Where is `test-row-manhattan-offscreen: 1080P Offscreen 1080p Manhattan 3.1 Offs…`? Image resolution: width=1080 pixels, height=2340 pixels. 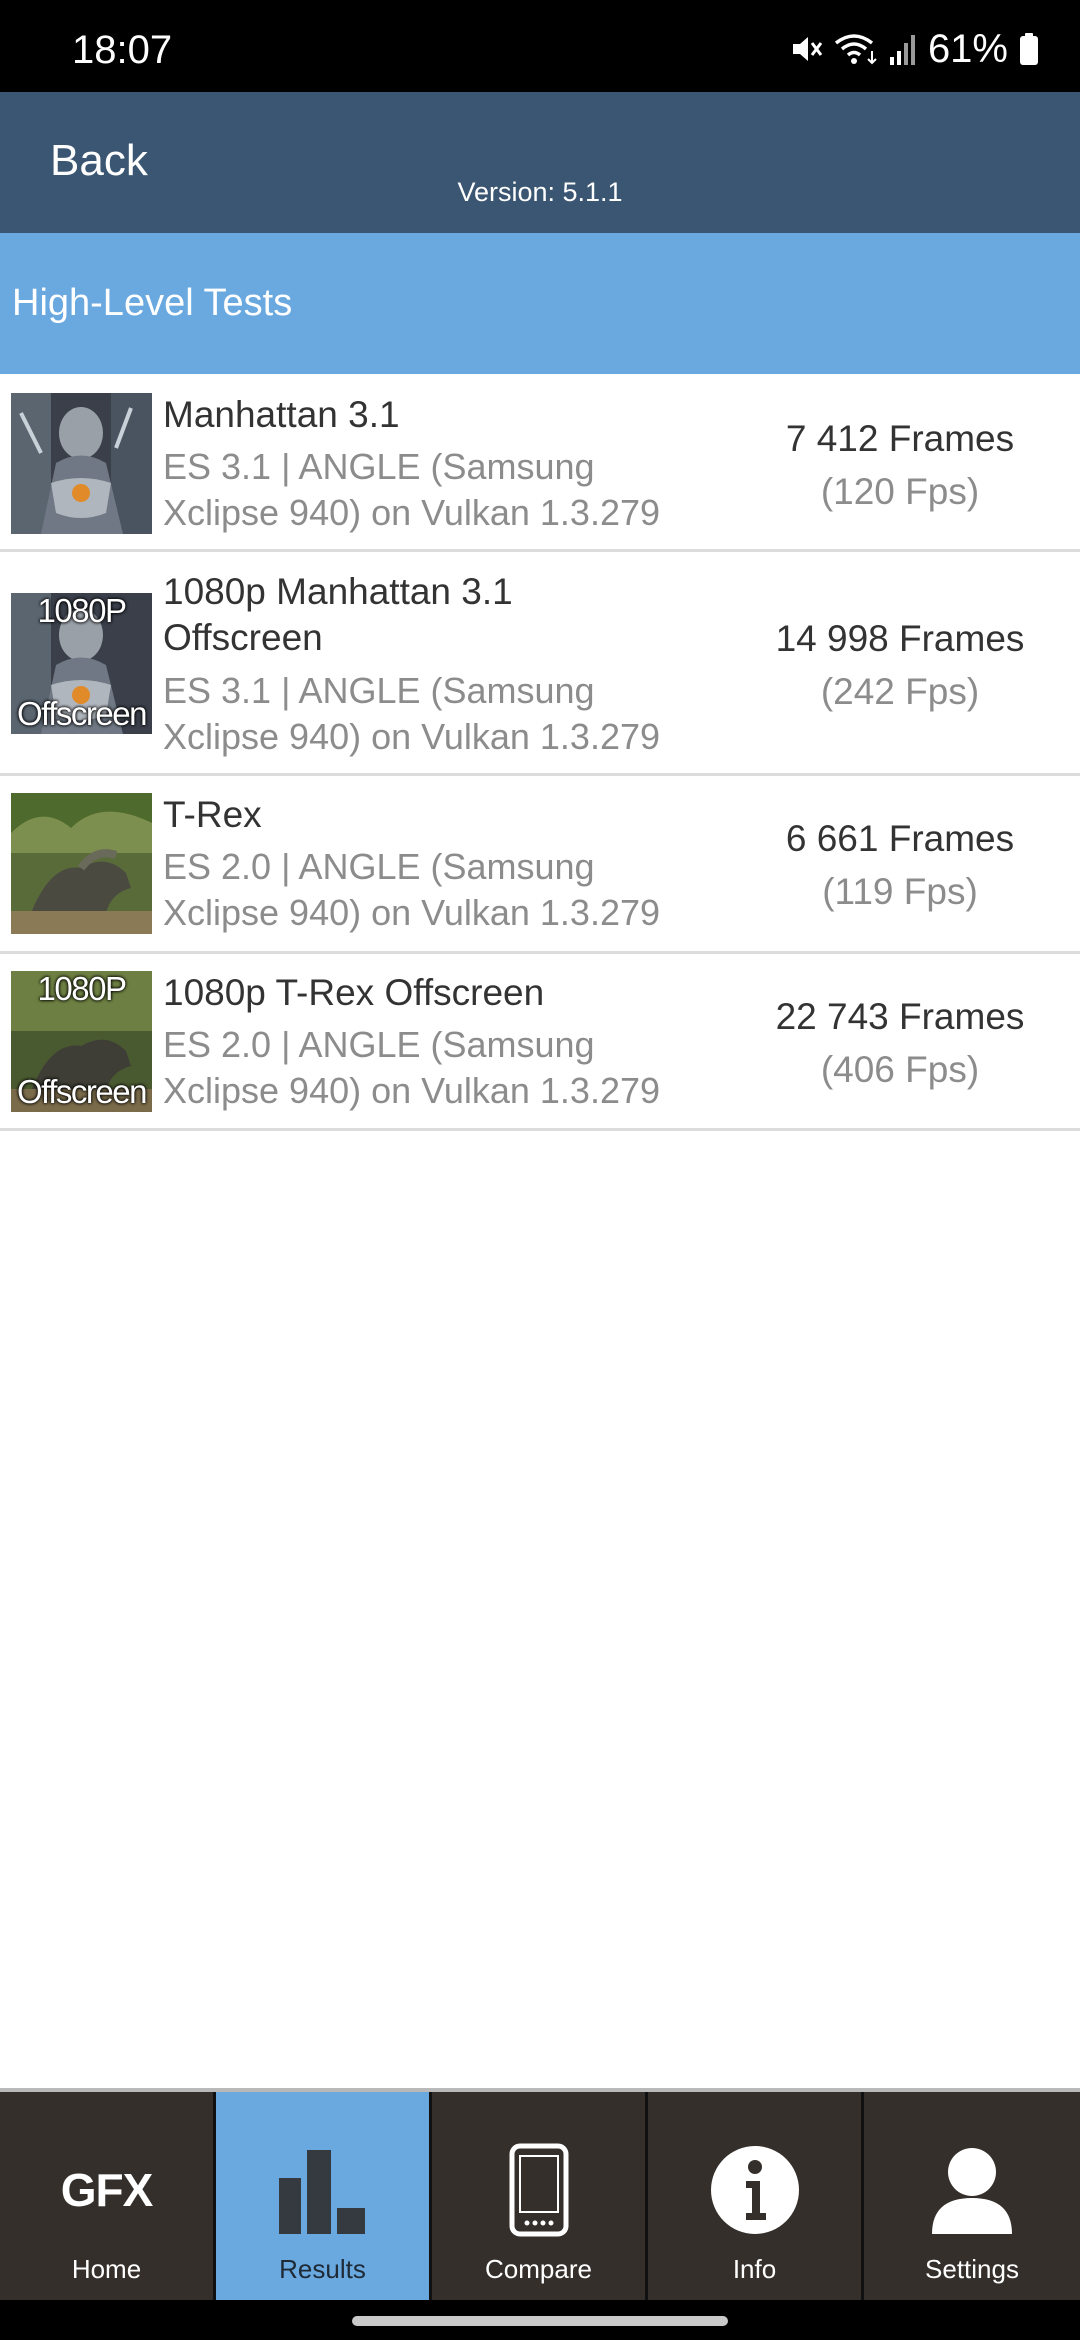
test-row-manhattan-offscreen: 1080P Offscreen 1080p Manhattan 3.1 Offs… is located at coordinates (540, 664).